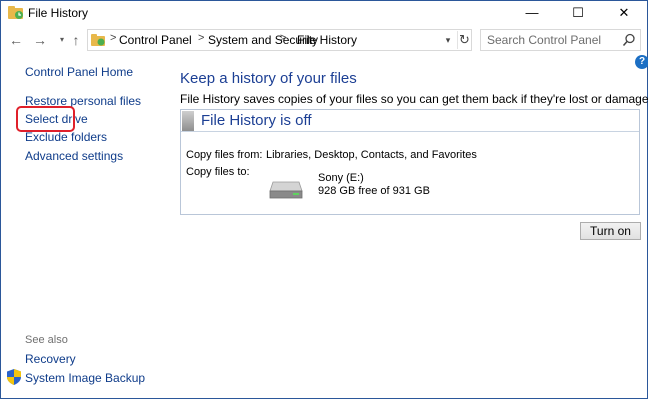 The height and width of the screenshot is (399, 648). I want to click on maximize-button: ☐, so click(578, 13).